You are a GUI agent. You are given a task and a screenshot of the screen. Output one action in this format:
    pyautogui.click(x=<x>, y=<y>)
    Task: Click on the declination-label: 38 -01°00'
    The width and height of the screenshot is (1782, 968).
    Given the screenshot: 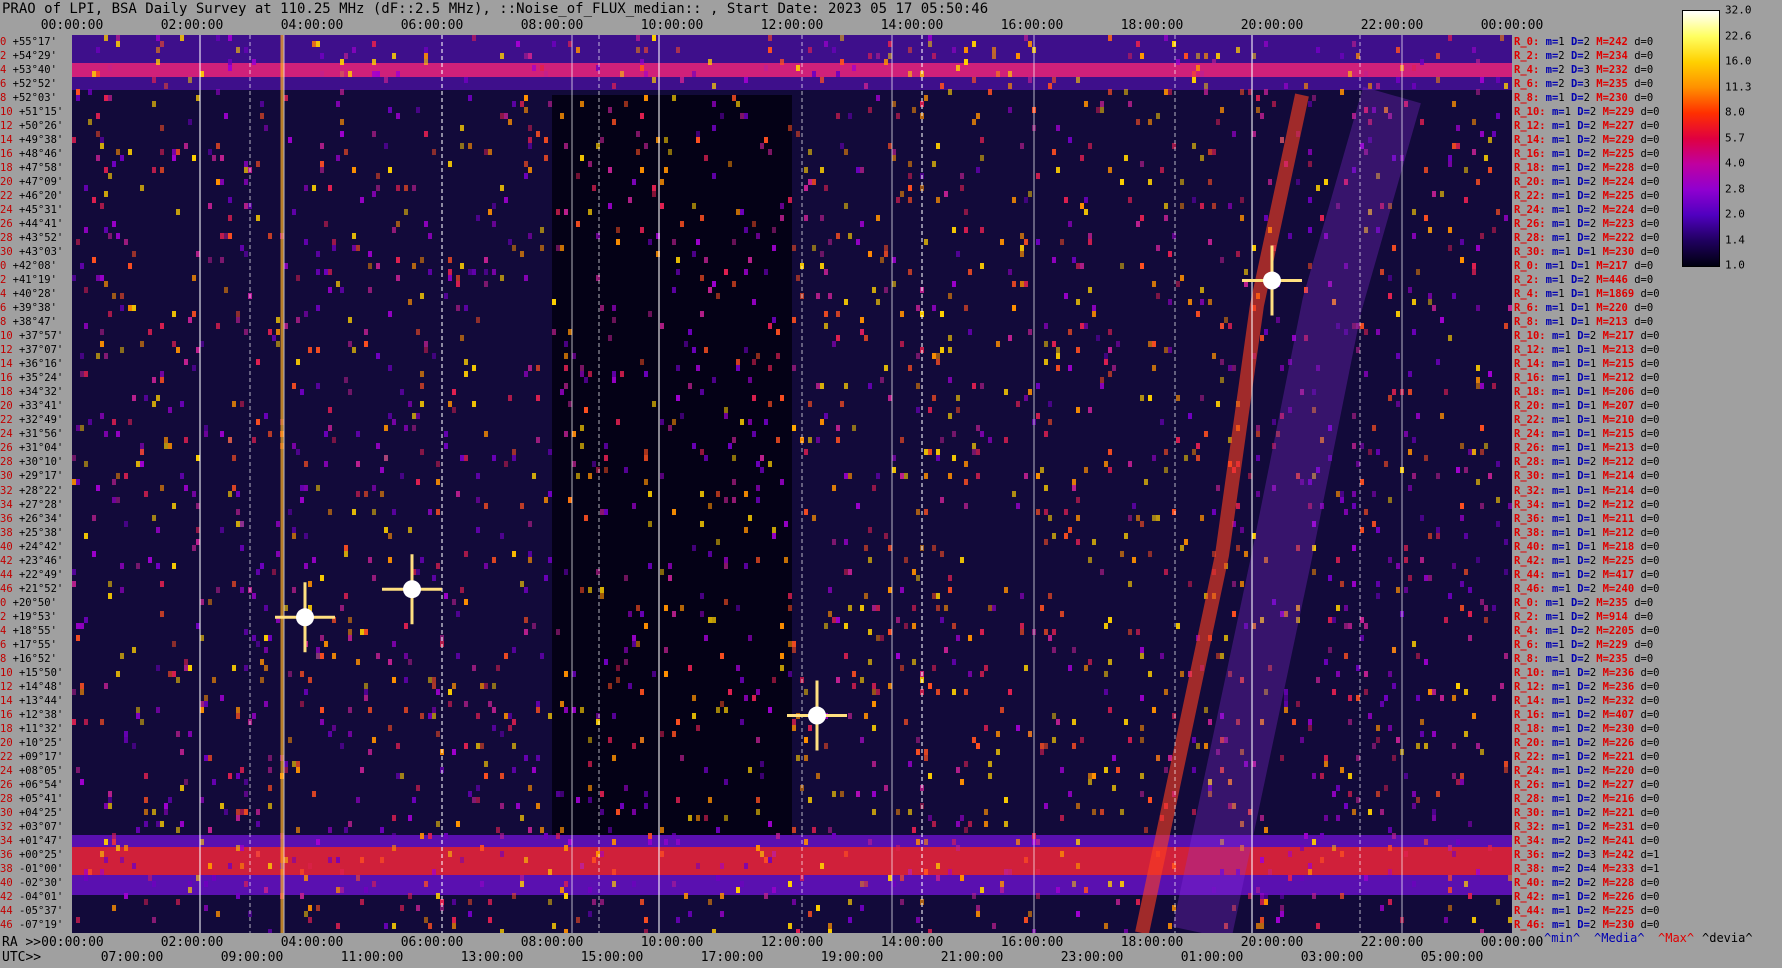 What is the action you would take?
    pyautogui.click(x=31, y=869)
    